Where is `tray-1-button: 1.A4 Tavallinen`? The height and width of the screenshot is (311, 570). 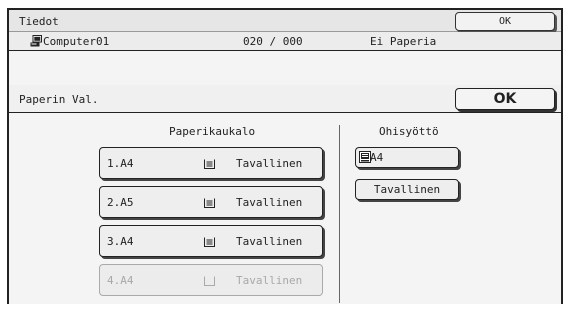 tray-1-button: 1.A4 Tavallinen is located at coordinates (211, 163).